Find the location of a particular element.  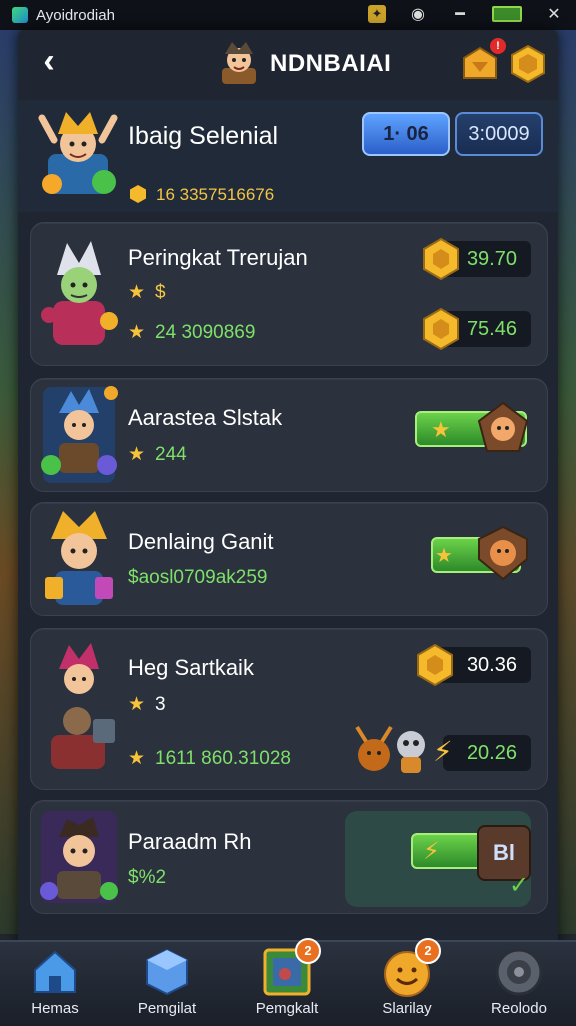

settings-disc-icon is located at coordinates (519, 972).